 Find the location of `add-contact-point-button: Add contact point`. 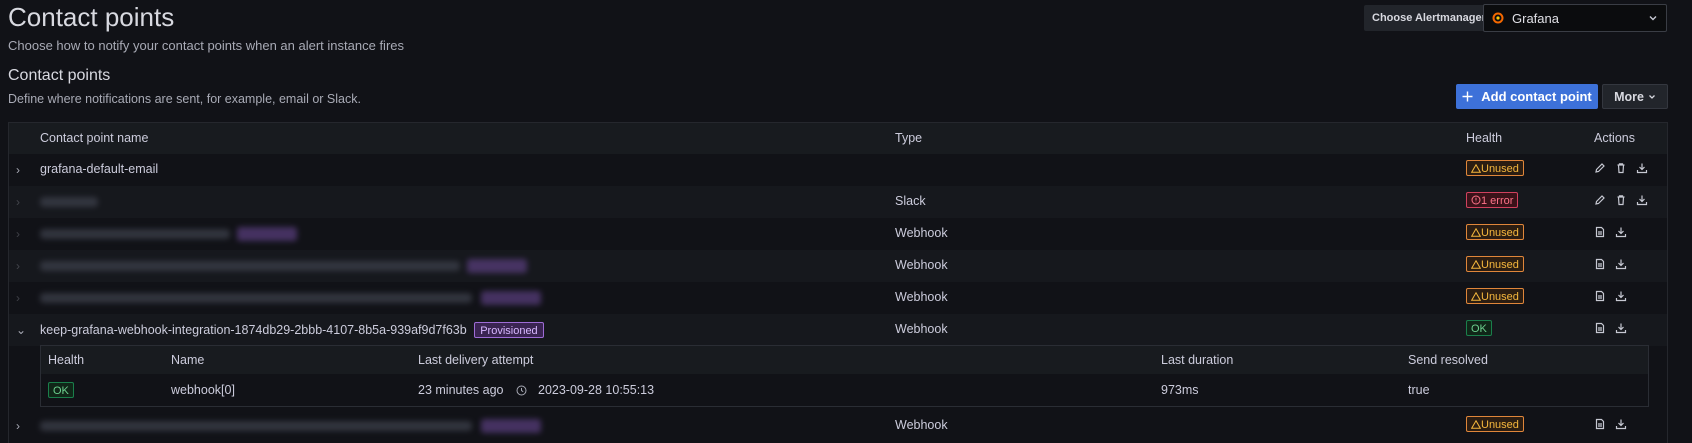

add-contact-point-button: Add contact point is located at coordinates (1527, 96).